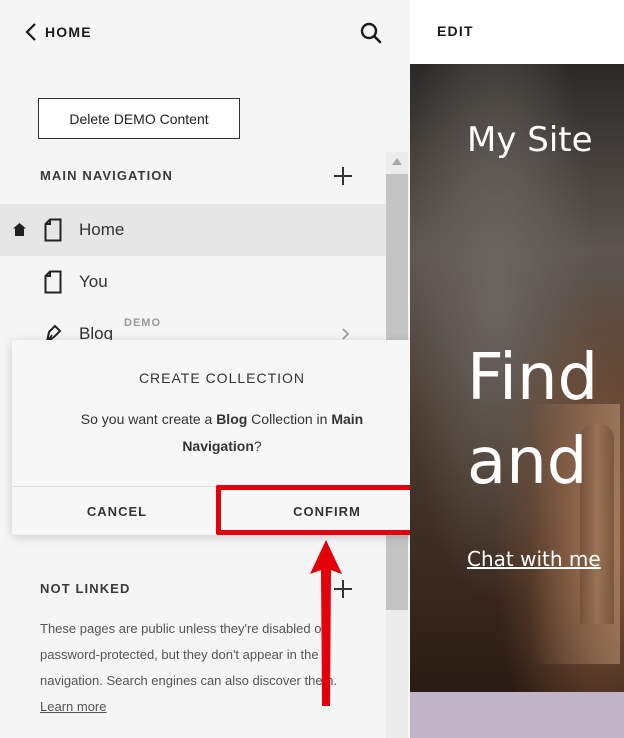 This screenshot has height=738, width=624. What do you see at coordinates (397, 161) in the screenshot?
I see `scroll-up-arrow` at bounding box center [397, 161].